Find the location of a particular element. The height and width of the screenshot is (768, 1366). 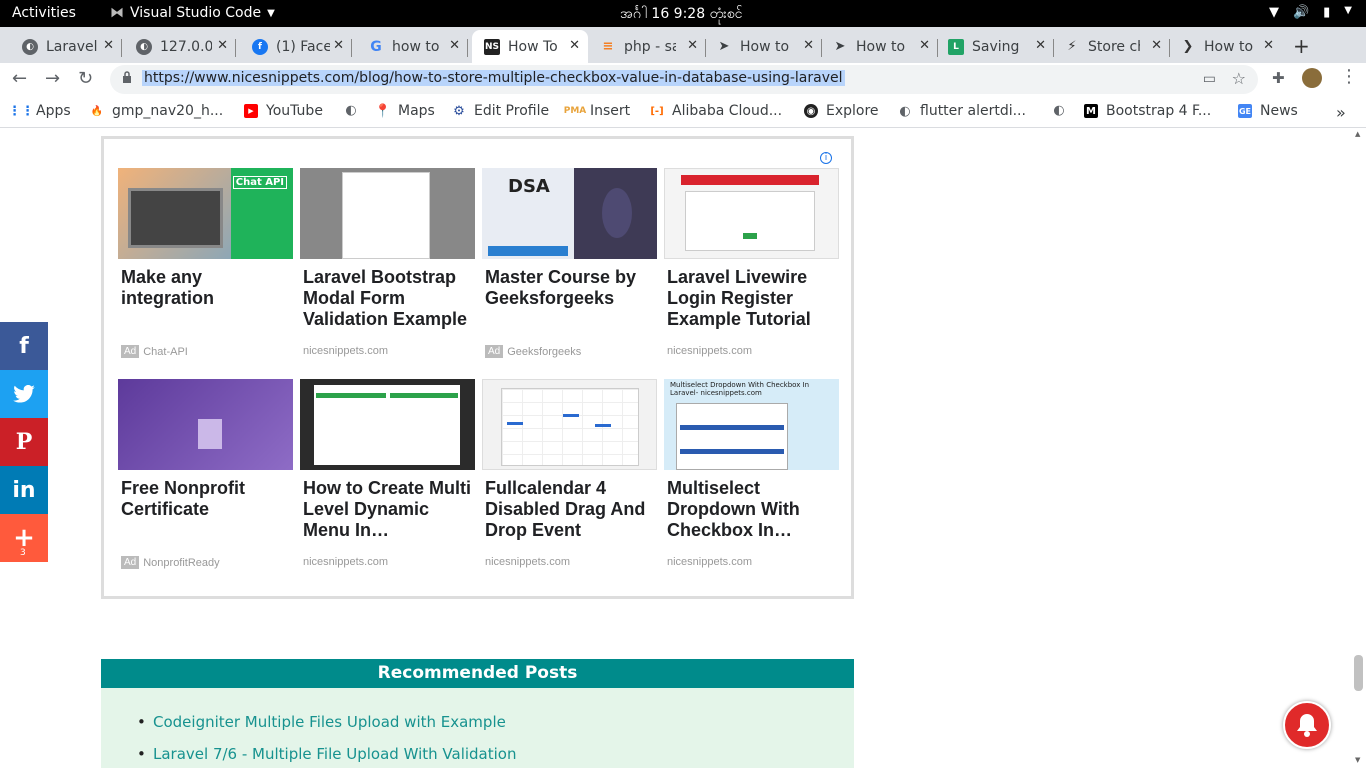

ad-title: Master Course by Geeksforgeeks is located at coordinates (570, 302).